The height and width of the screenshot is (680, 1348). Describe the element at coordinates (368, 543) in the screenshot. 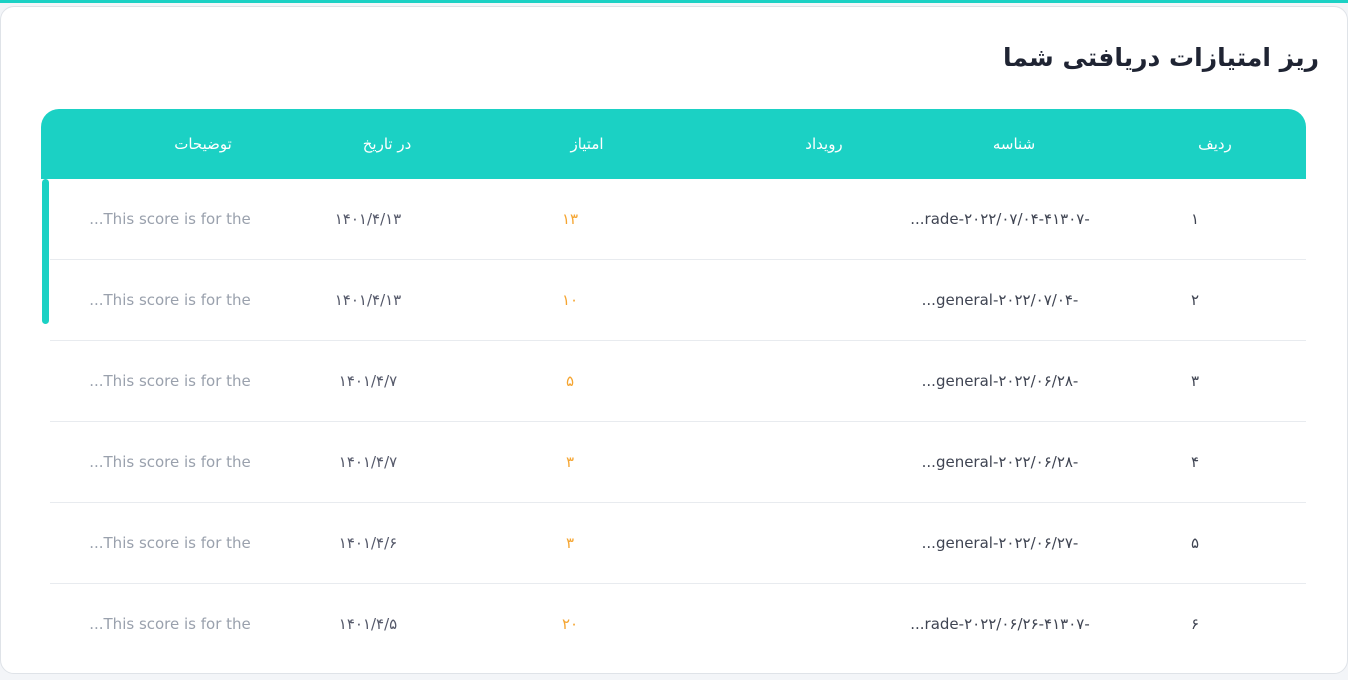

I see `cell-date: ۱۴۰۱/۴/۶` at that location.